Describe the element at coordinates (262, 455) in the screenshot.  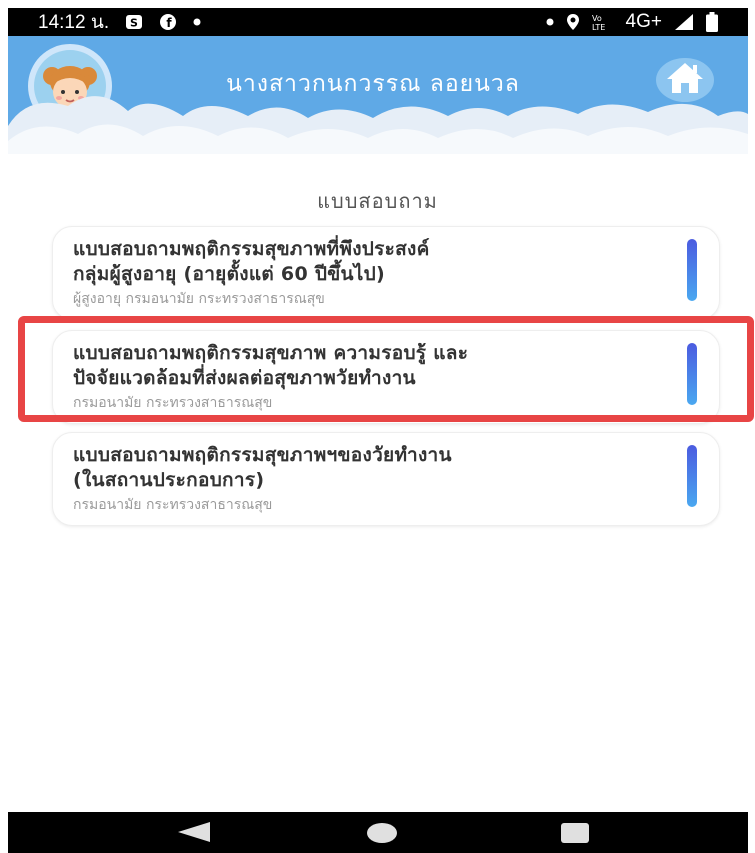
I see `card-title-line: แบบสอบถามพฤติกรรมสุขภาพฯของวัยทำงาน` at that location.